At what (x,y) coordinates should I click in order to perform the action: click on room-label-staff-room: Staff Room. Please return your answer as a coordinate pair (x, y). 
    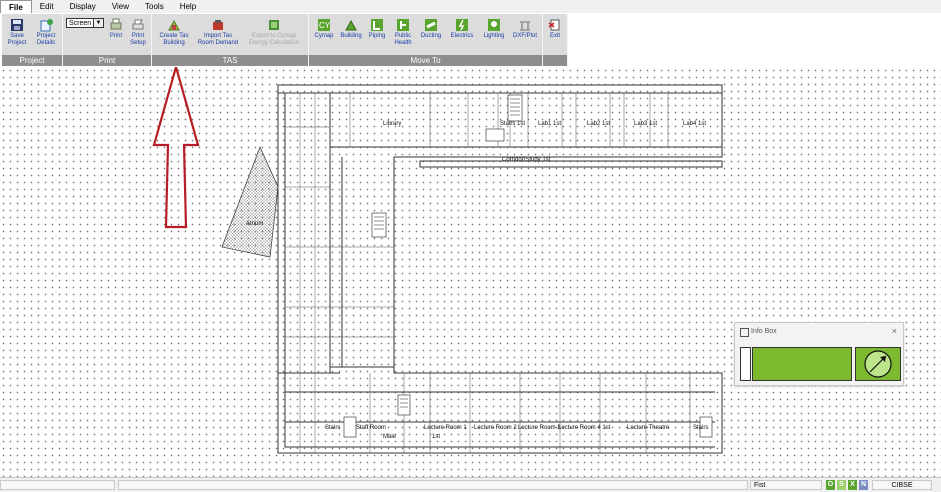
    Looking at the image, I should click on (371, 428).